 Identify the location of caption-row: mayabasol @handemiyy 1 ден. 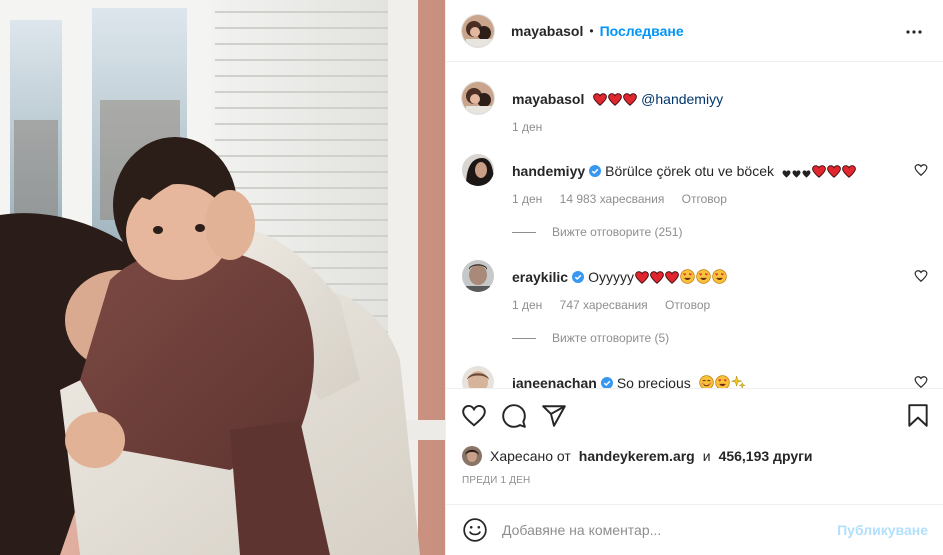
(695, 112).